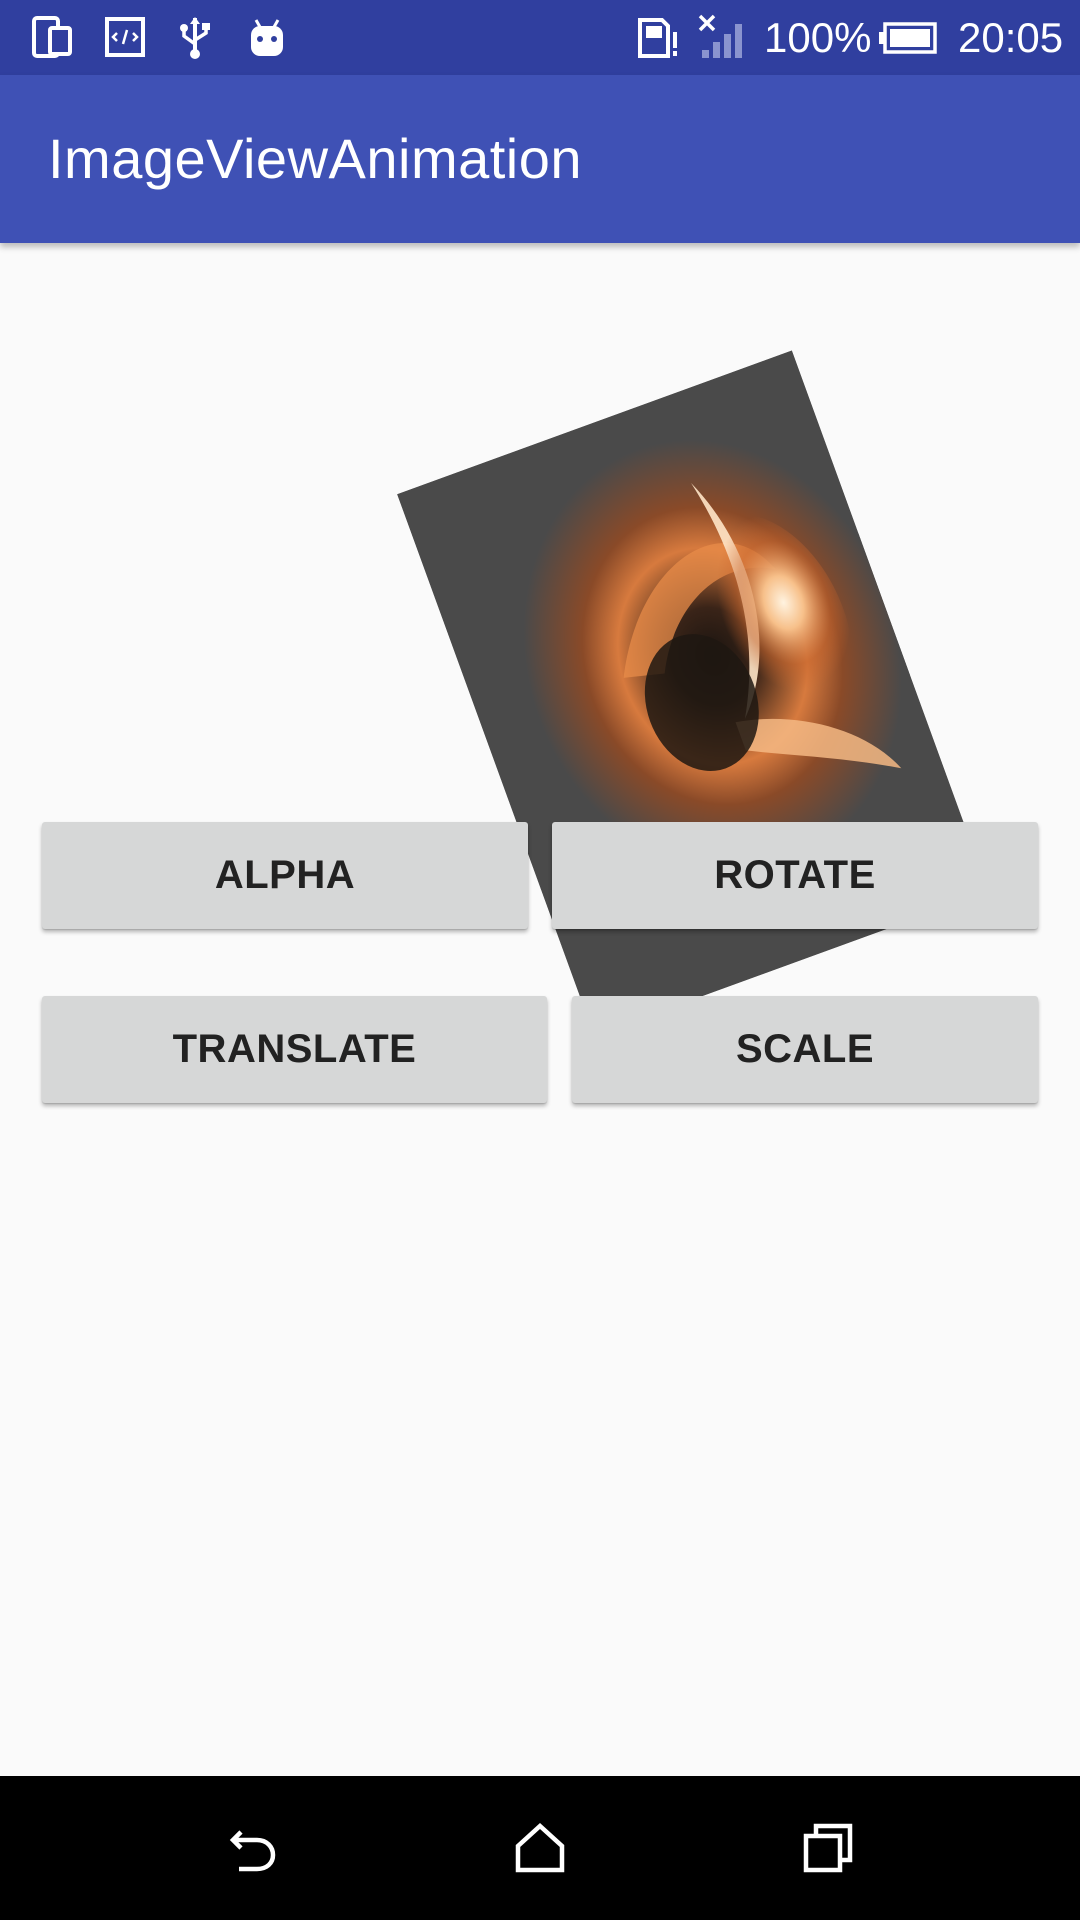 The height and width of the screenshot is (1920, 1080). What do you see at coordinates (267, 37) in the screenshot?
I see `android-icon` at bounding box center [267, 37].